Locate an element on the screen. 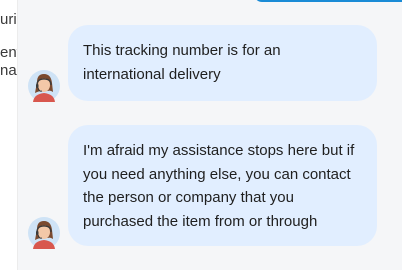 This screenshot has height=270, width=402. sidebar-text-fragment: na is located at coordinates (8, 70).